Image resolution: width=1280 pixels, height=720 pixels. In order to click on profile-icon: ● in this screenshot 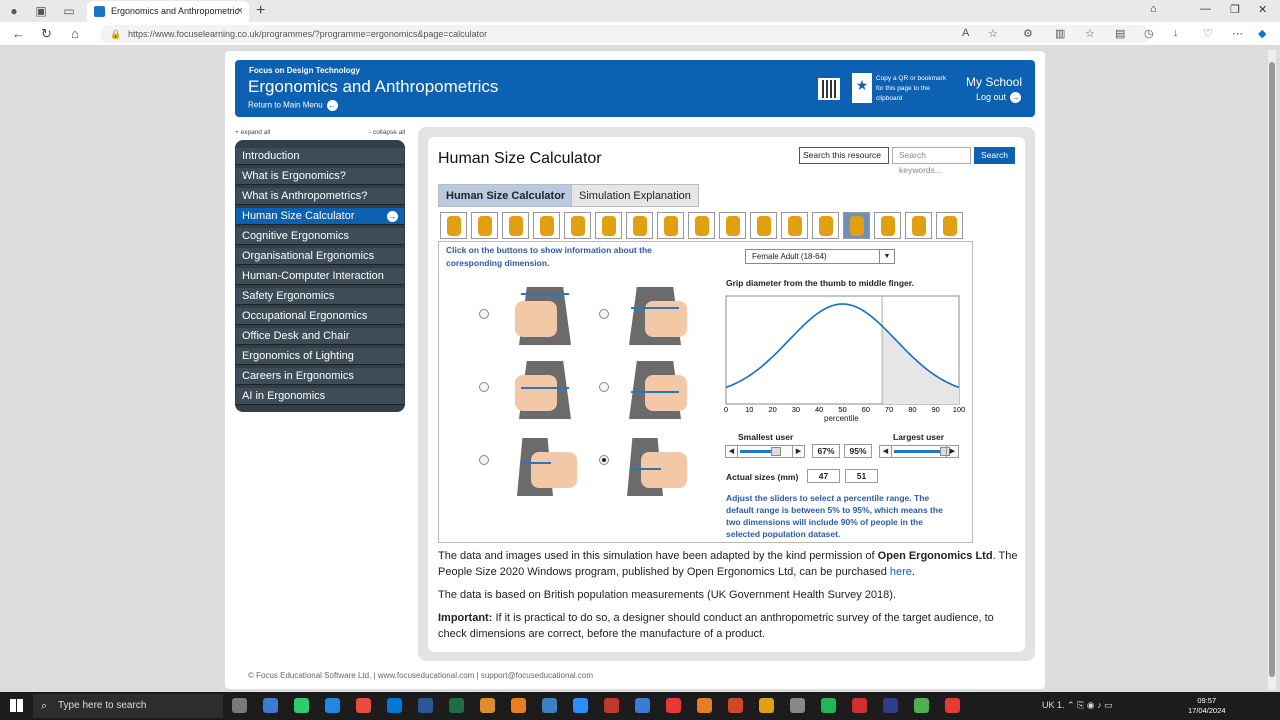, I will do `click(14, 11)`.